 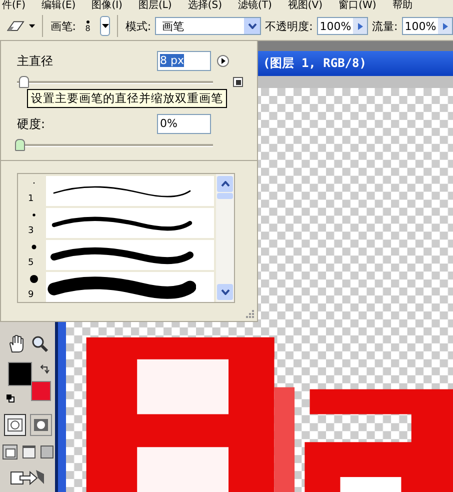 I want to click on diameter-label: 主直径, so click(x=35, y=61).